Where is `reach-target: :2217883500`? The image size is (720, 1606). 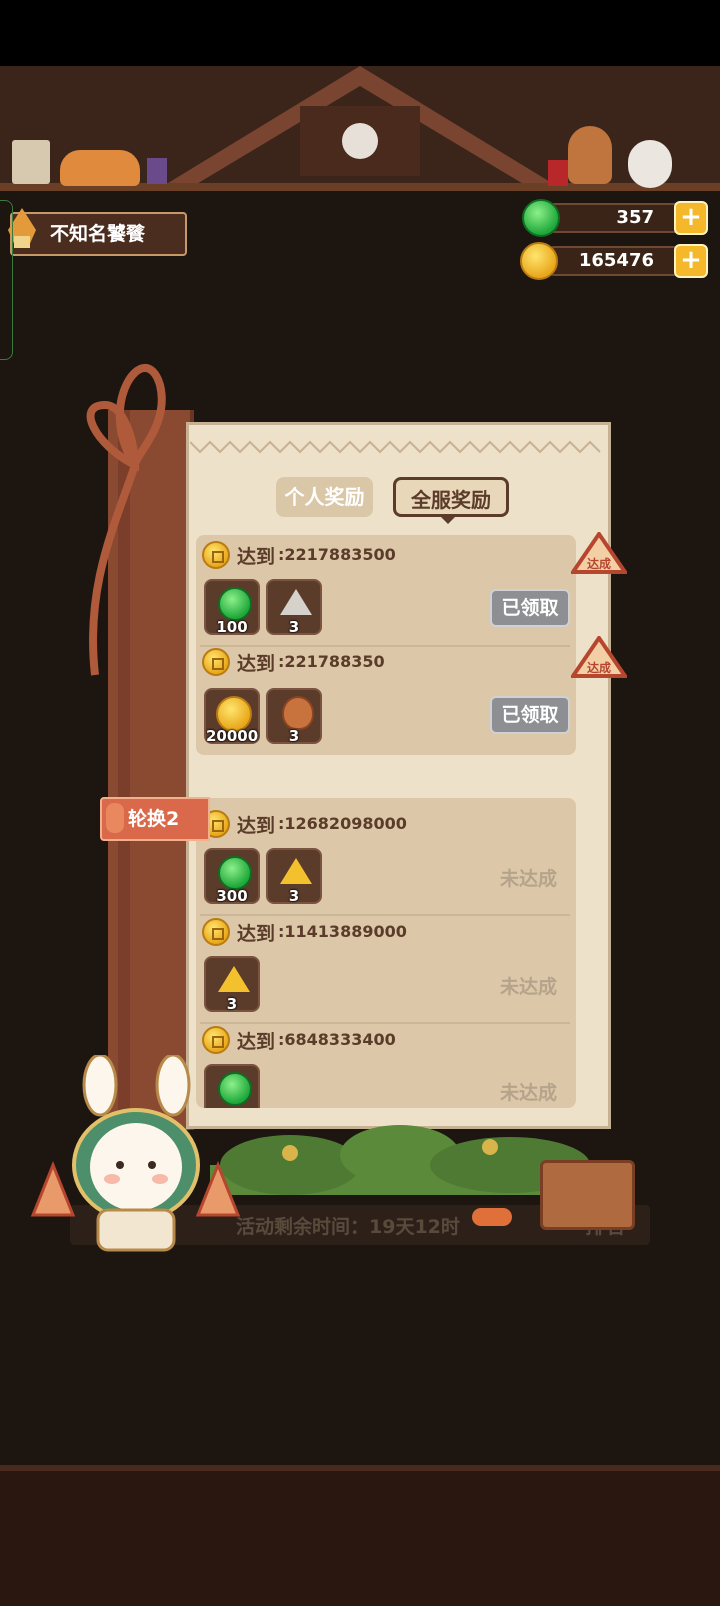
reach-target: :2217883500 is located at coordinates (337, 554).